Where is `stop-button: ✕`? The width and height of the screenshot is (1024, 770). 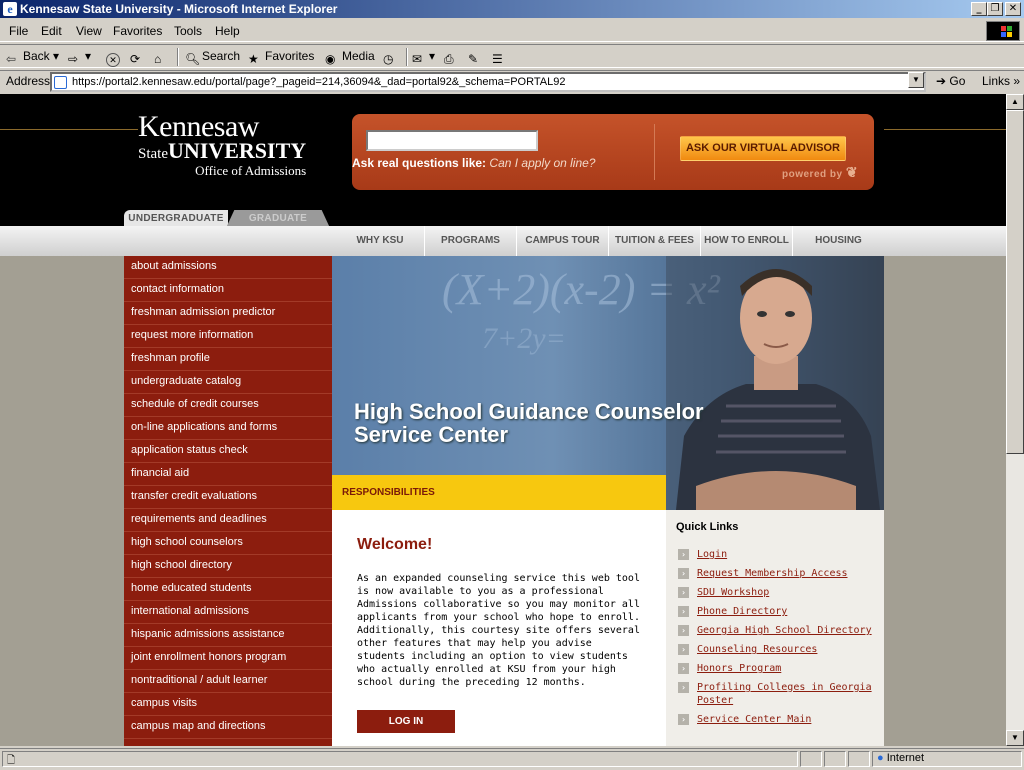 stop-button: ✕ is located at coordinates (114, 58).